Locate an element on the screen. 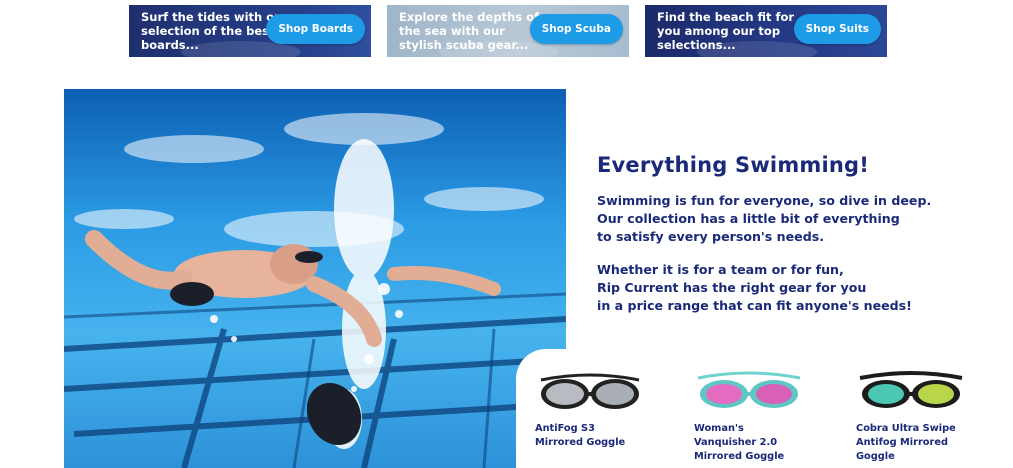 The image size is (1013, 468). product-name: Woman's Vanquisher 2.0 Mirrored Goggle is located at coordinates (769, 443).